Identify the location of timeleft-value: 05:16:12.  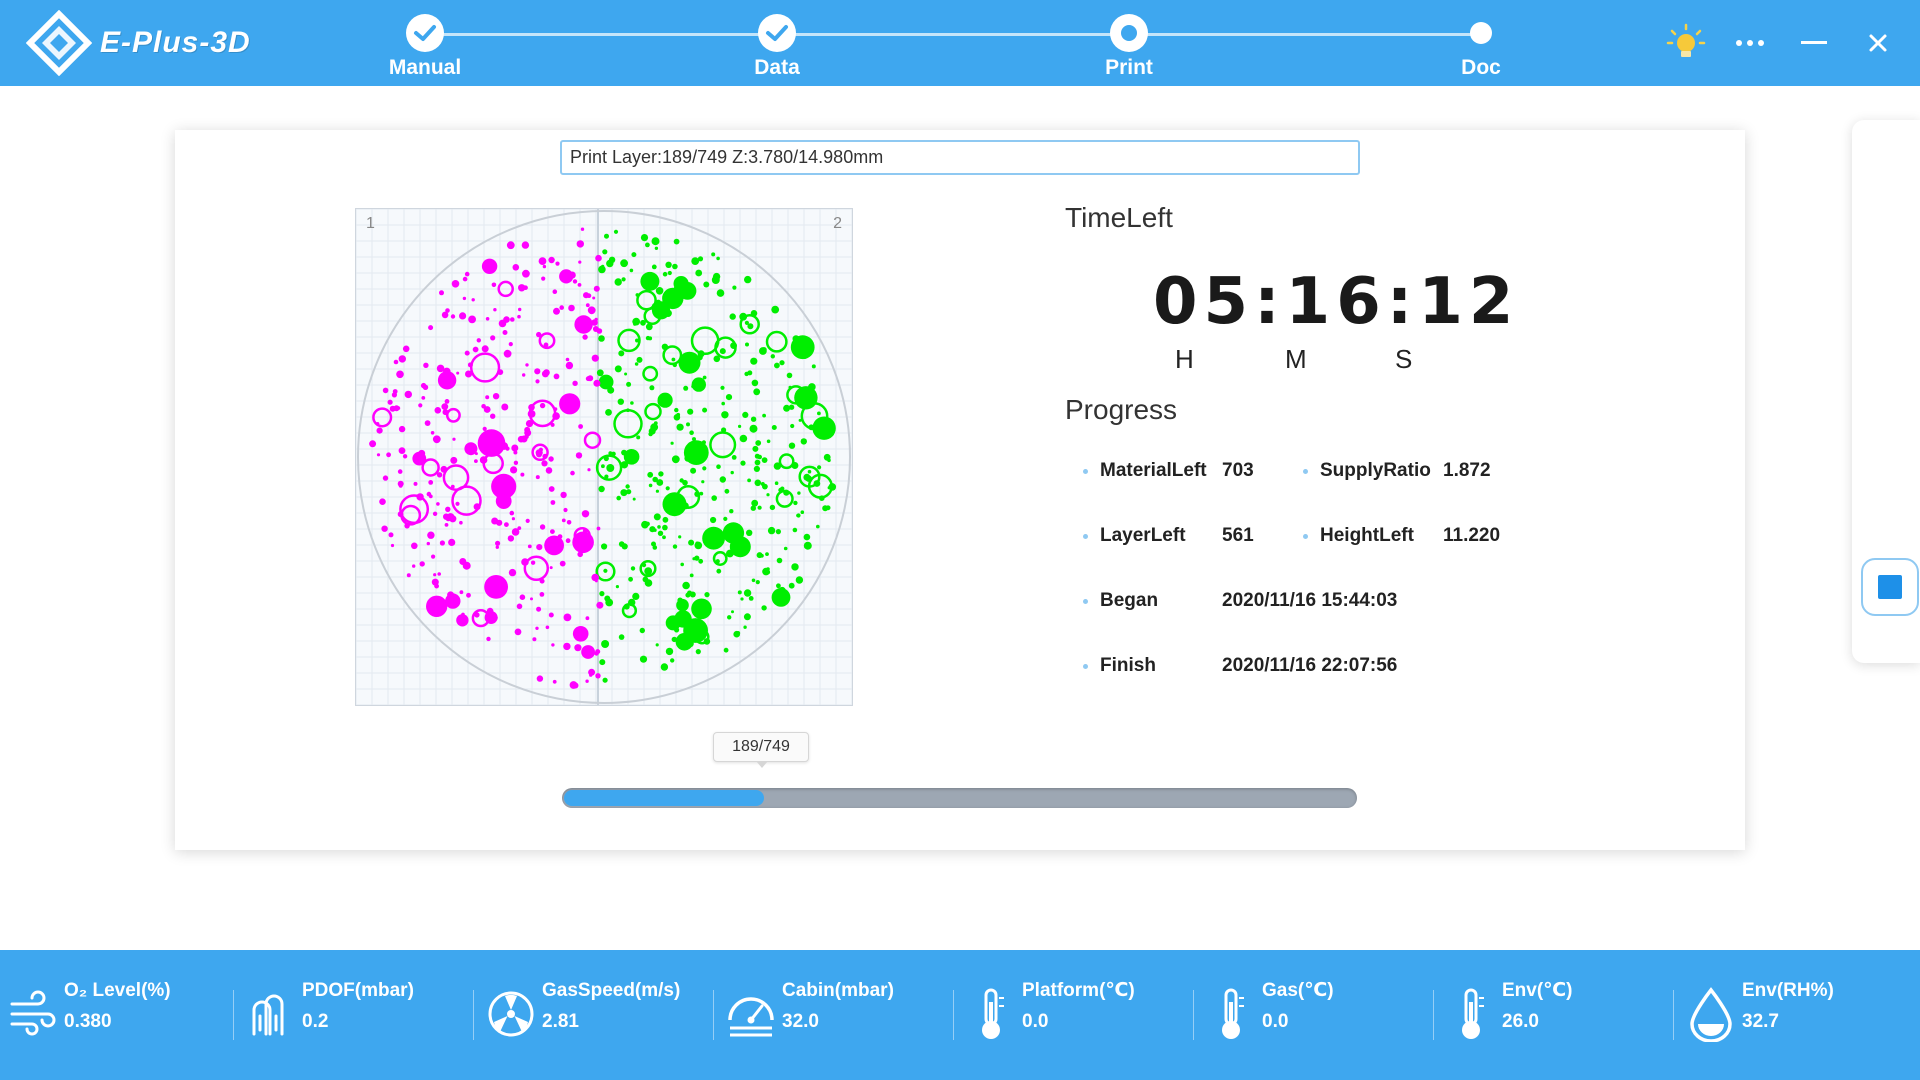
(1336, 302).